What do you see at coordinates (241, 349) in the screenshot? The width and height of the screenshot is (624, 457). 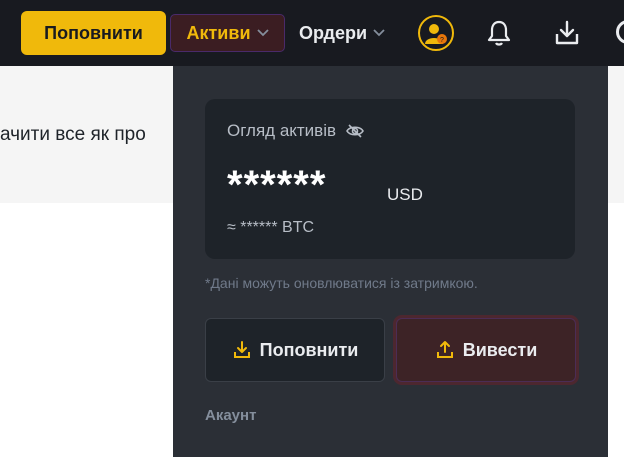 I see `deposit-icon` at bounding box center [241, 349].